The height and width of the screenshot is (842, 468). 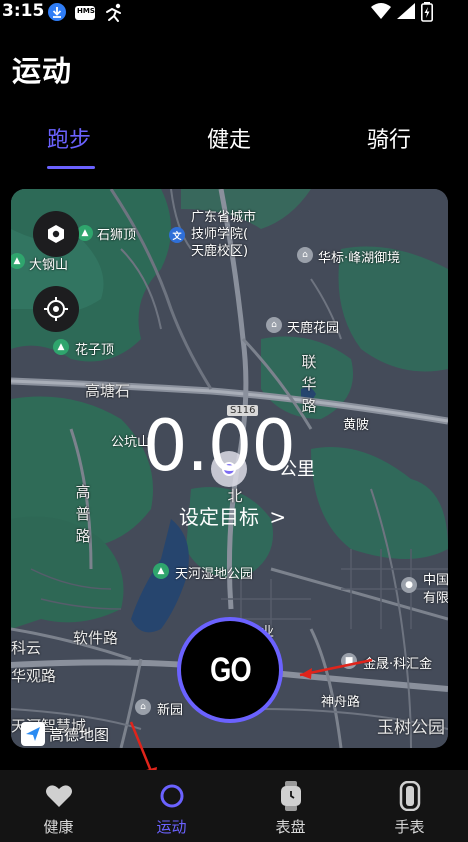 I want to click on bottom-navigation: 健康 运动 表盘 手表, so click(x=234, y=806).